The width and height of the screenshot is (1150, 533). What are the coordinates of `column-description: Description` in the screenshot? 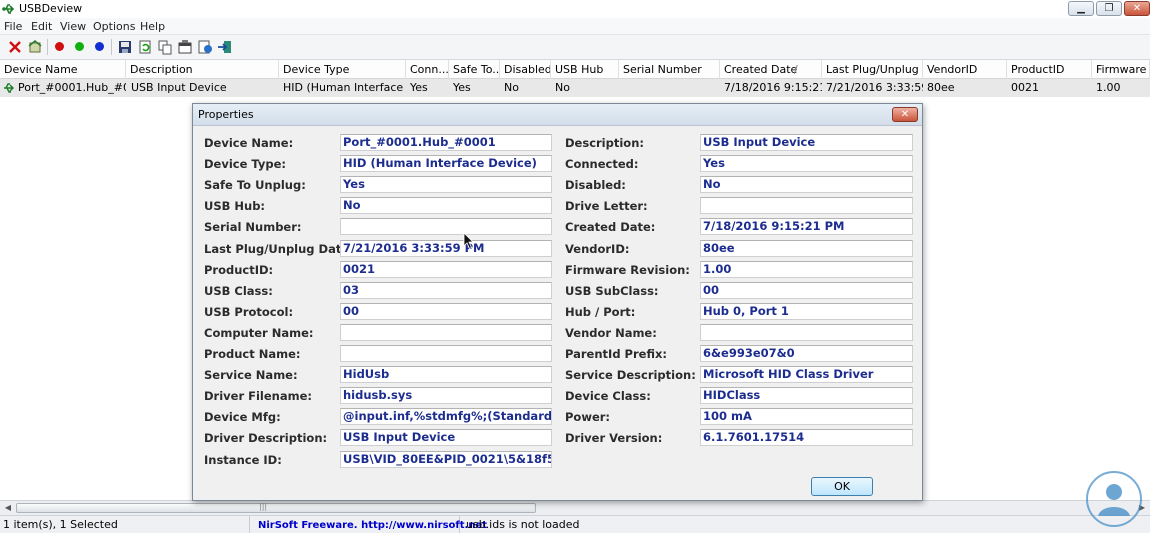 It's located at (202, 69).